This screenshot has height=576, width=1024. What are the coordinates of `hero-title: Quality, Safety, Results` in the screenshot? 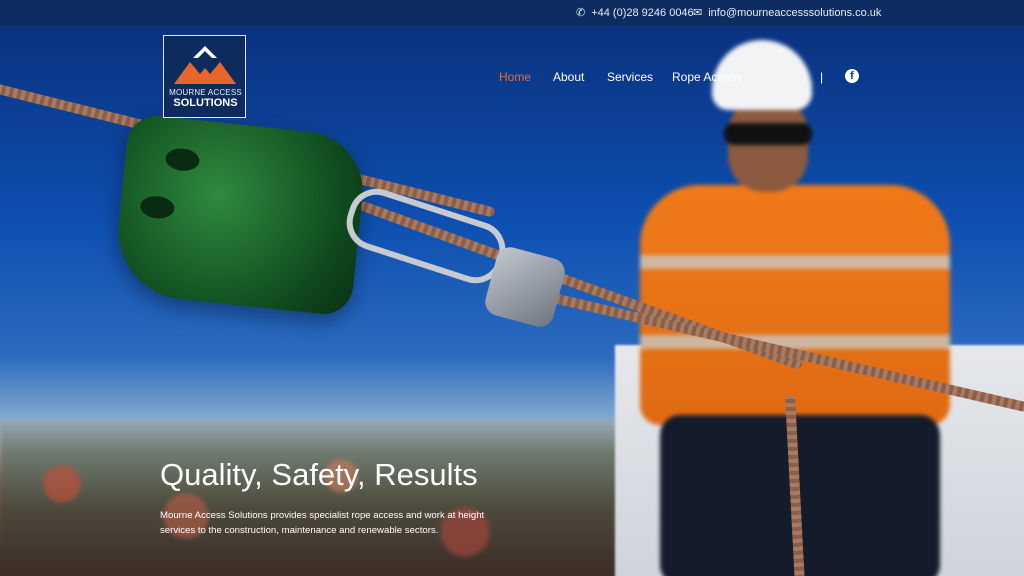 It's located at (319, 474).